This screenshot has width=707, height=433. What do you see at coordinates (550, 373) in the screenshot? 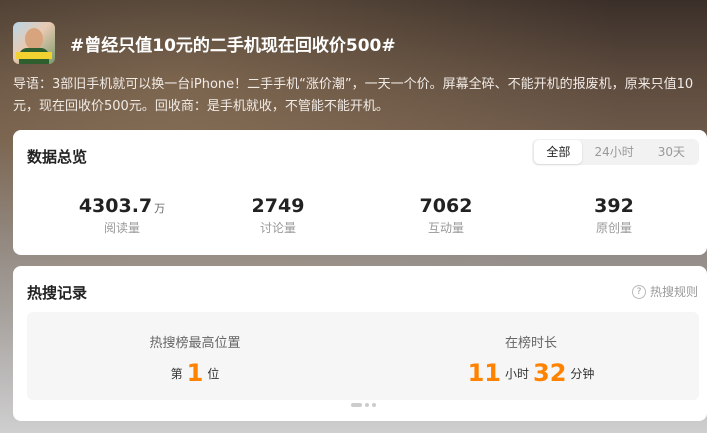
I see `minutes-number: 32` at bounding box center [550, 373].